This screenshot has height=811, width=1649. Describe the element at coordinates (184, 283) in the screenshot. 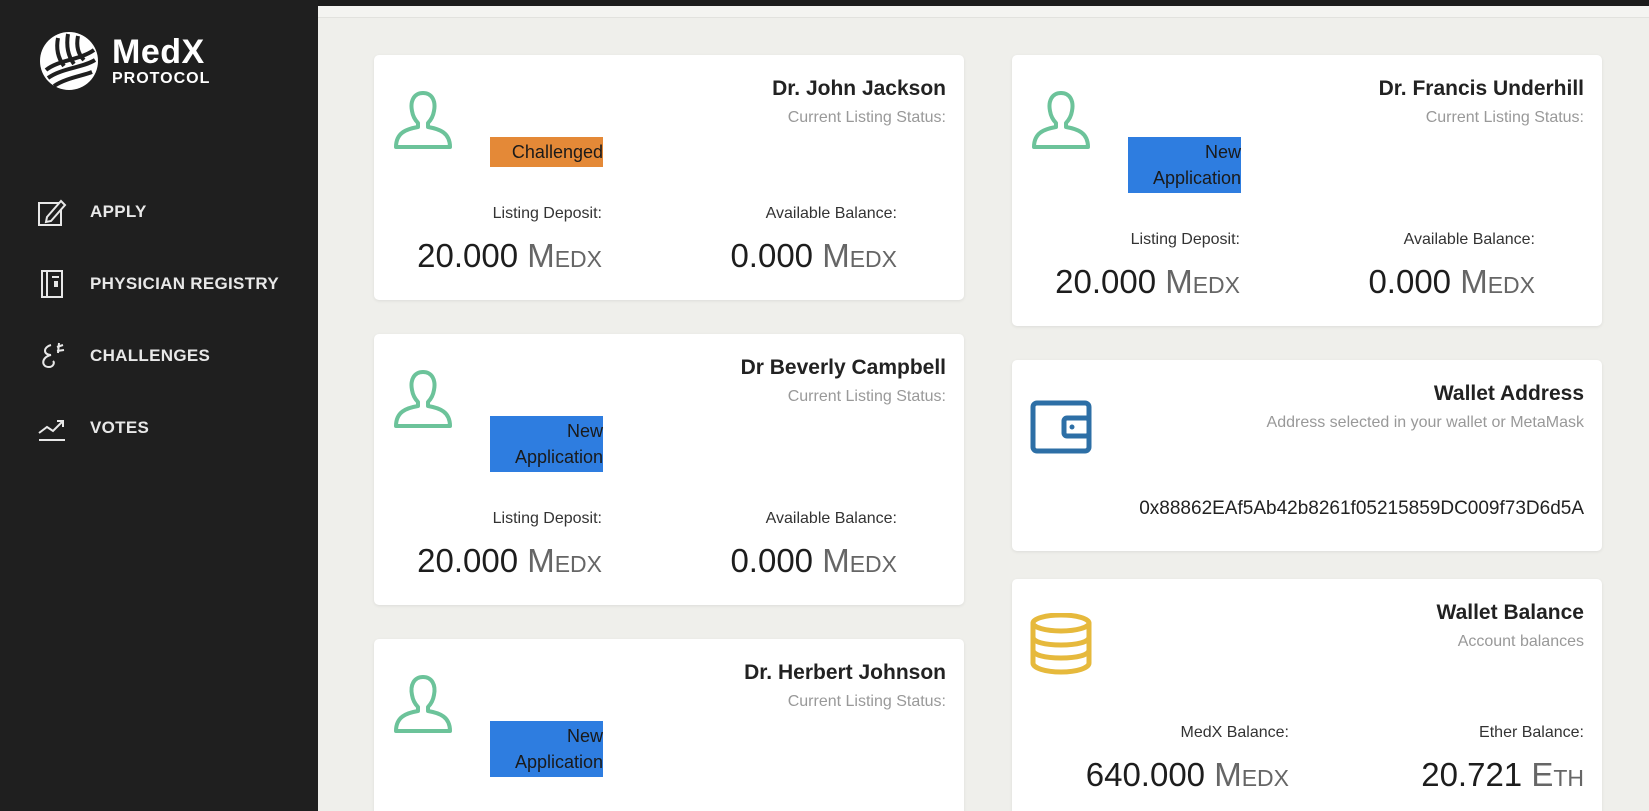

I see `sidebar-item-label: PHYSICIAN REGISTRY` at that location.